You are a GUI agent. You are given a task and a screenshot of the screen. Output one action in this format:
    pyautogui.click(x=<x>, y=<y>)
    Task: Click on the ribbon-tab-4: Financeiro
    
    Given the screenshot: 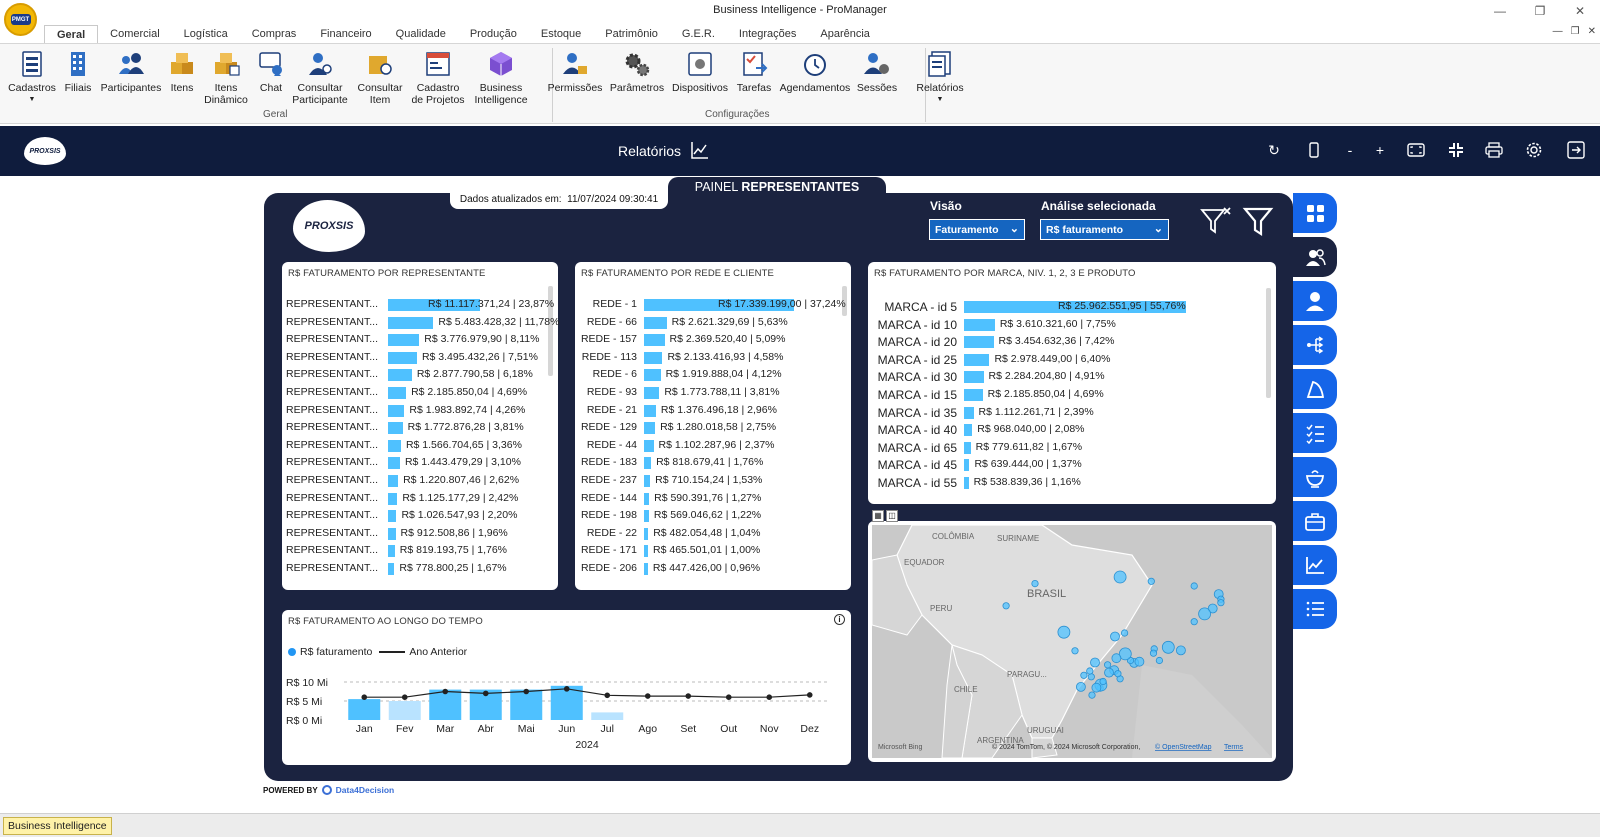 What is the action you would take?
    pyautogui.click(x=345, y=34)
    